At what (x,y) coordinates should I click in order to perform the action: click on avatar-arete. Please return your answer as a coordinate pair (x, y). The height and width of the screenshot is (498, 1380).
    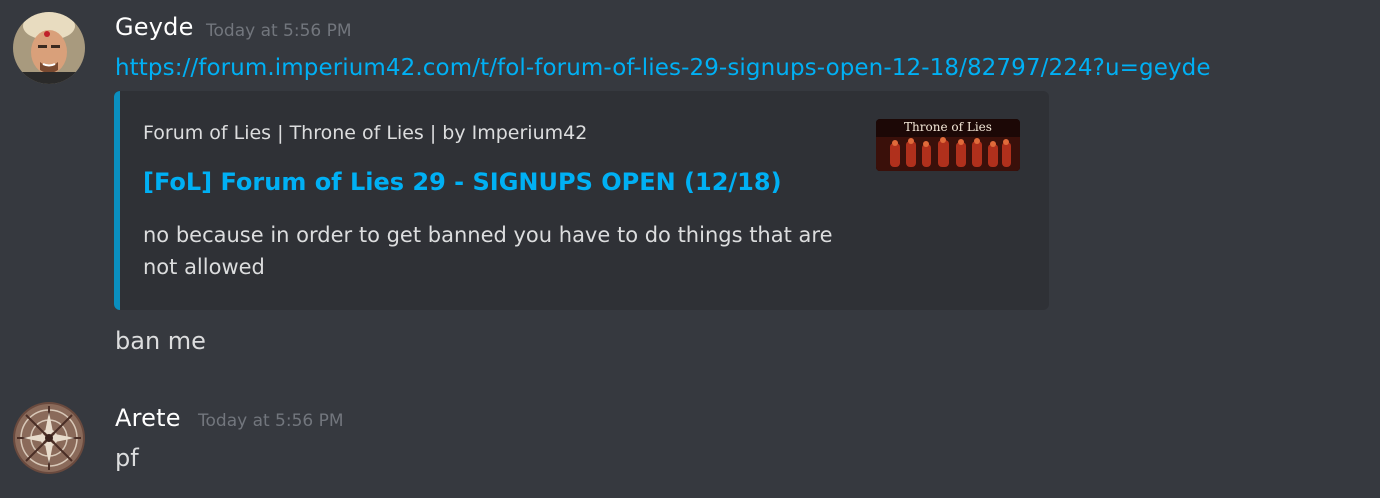
    Looking at the image, I should click on (49, 438).